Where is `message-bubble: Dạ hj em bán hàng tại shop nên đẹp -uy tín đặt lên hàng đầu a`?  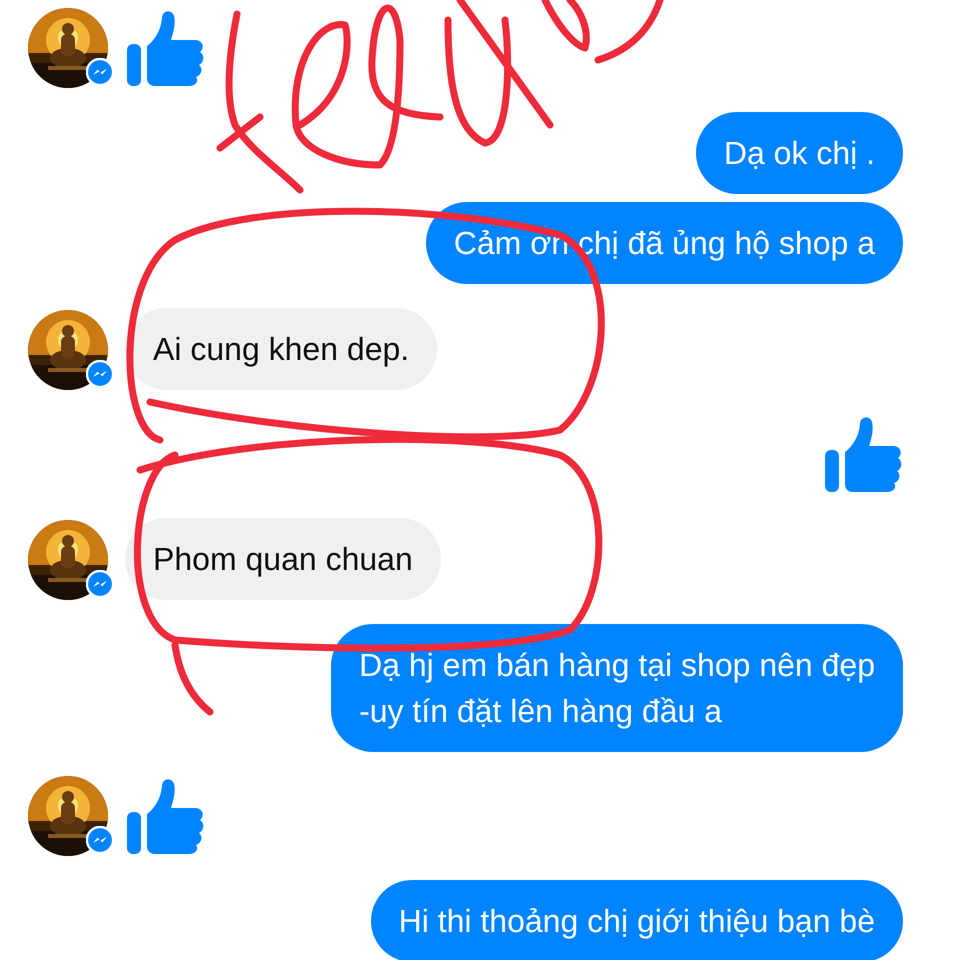
message-bubble: Dạ hj em bán hàng tại shop nên đẹp -uy tín đặt lên hàng đầu a is located at coordinates (617, 688).